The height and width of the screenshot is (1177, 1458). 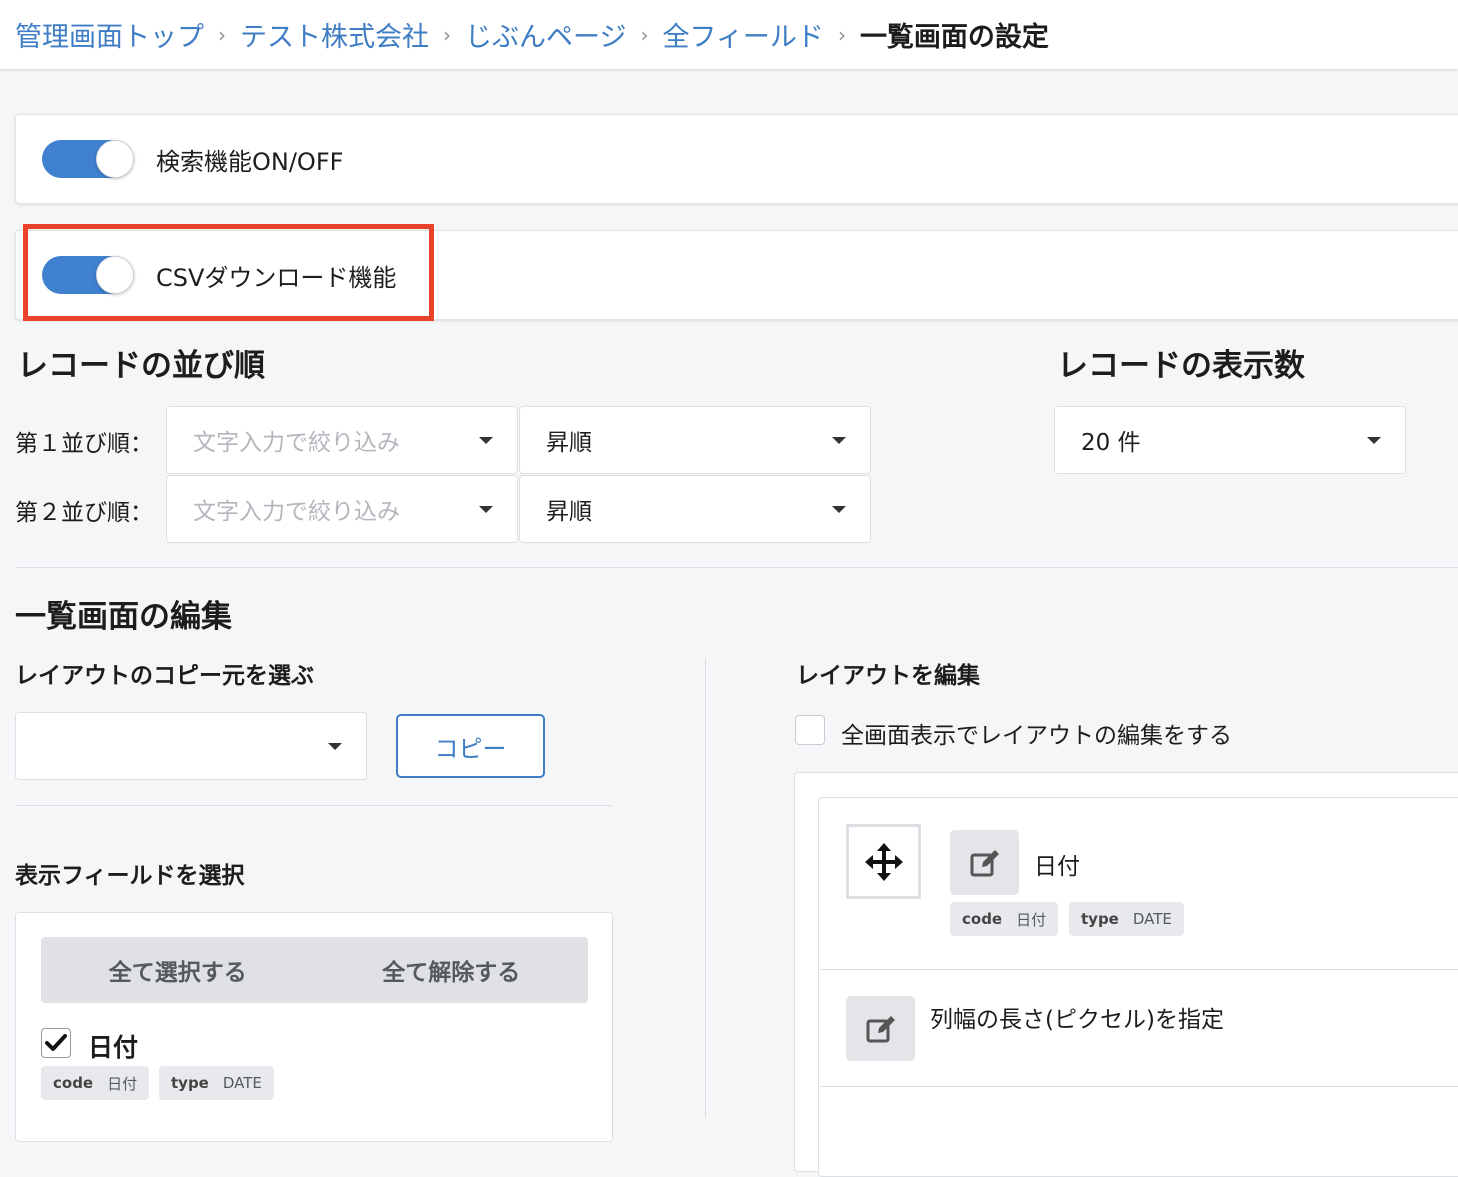 What do you see at coordinates (810, 730) in the screenshot?
I see `fullscreen-checkbox` at bounding box center [810, 730].